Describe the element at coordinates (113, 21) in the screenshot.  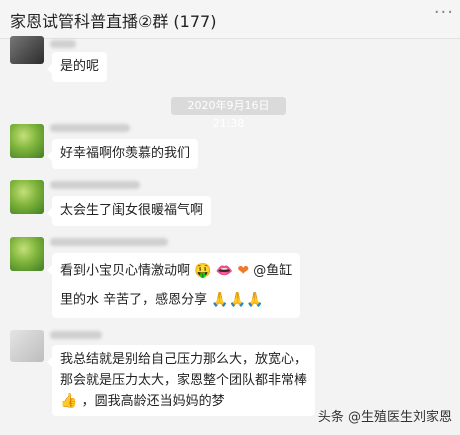
I see `chat-title: 家恩试管科普直播②群 (177)` at that location.